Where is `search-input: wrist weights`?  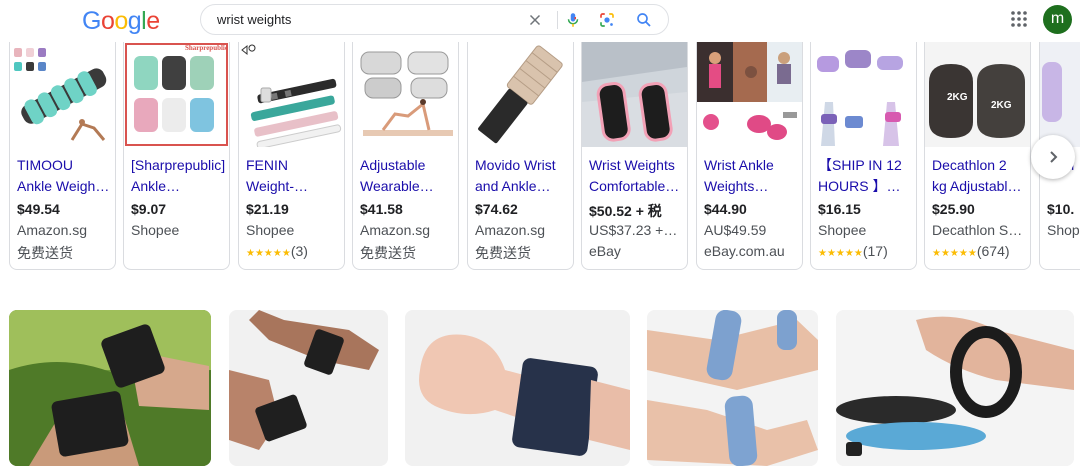
search-input: wrist weights is located at coordinates (254, 19).